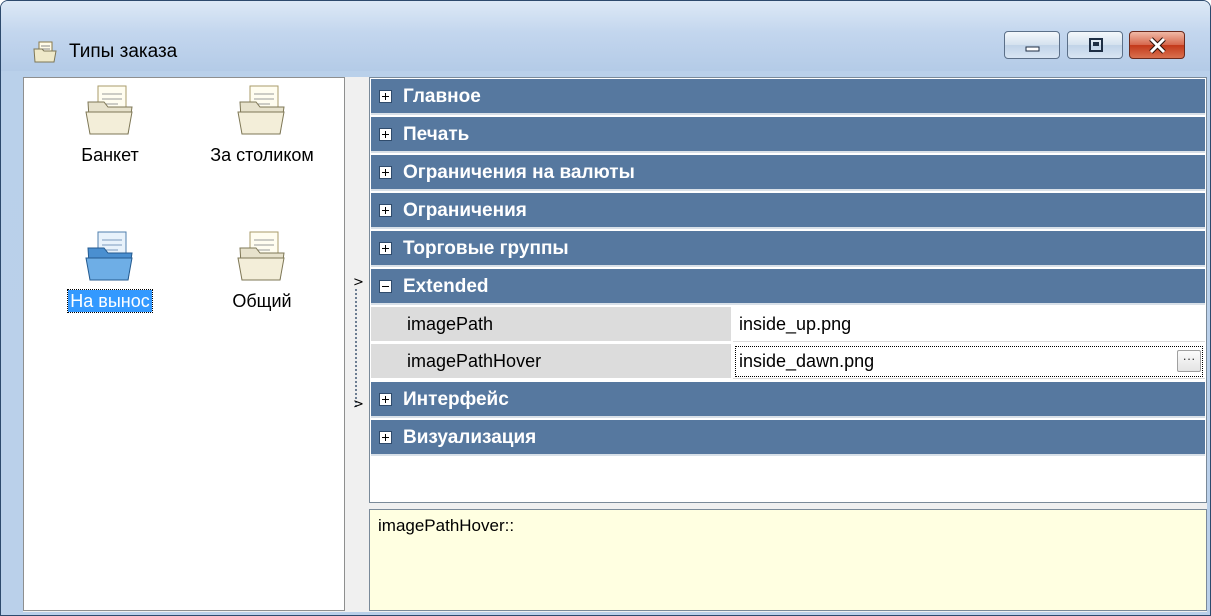 The width and height of the screenshot is (1211, 616). I want to click on property-name: imagePathHover, so click(551, 361).